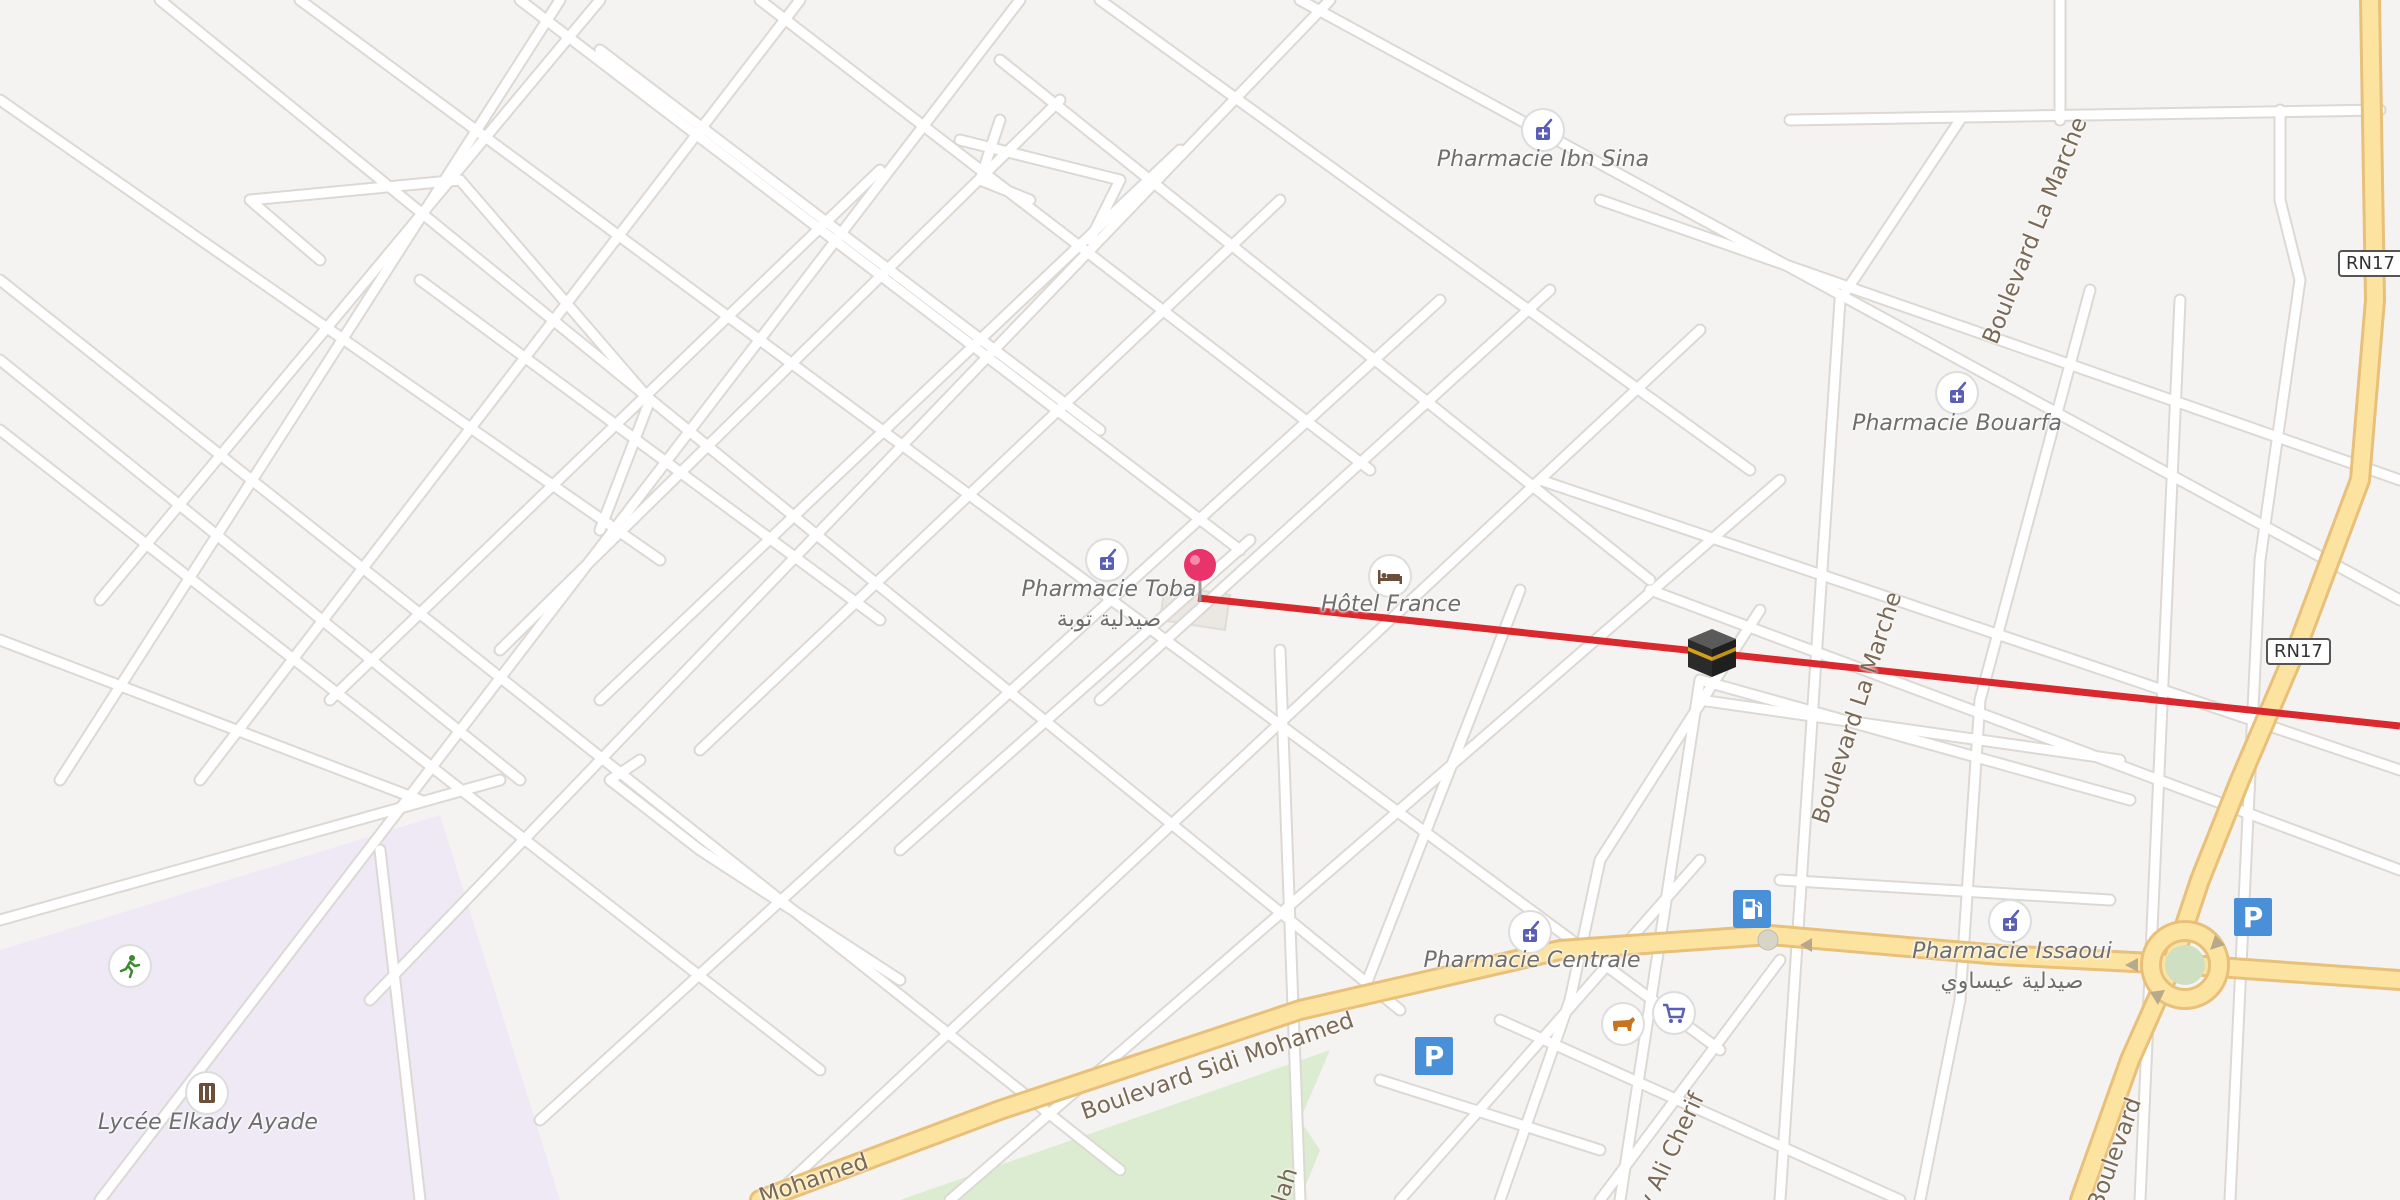 The height and width of the screenshot is (1200, 2400). What do you see at coordinates (208, 1123) in the screenshot?
I see `poi-label-lycee-elkady-ayade: Lycée Elkady Ayade` at bounding box center [208, 1123].